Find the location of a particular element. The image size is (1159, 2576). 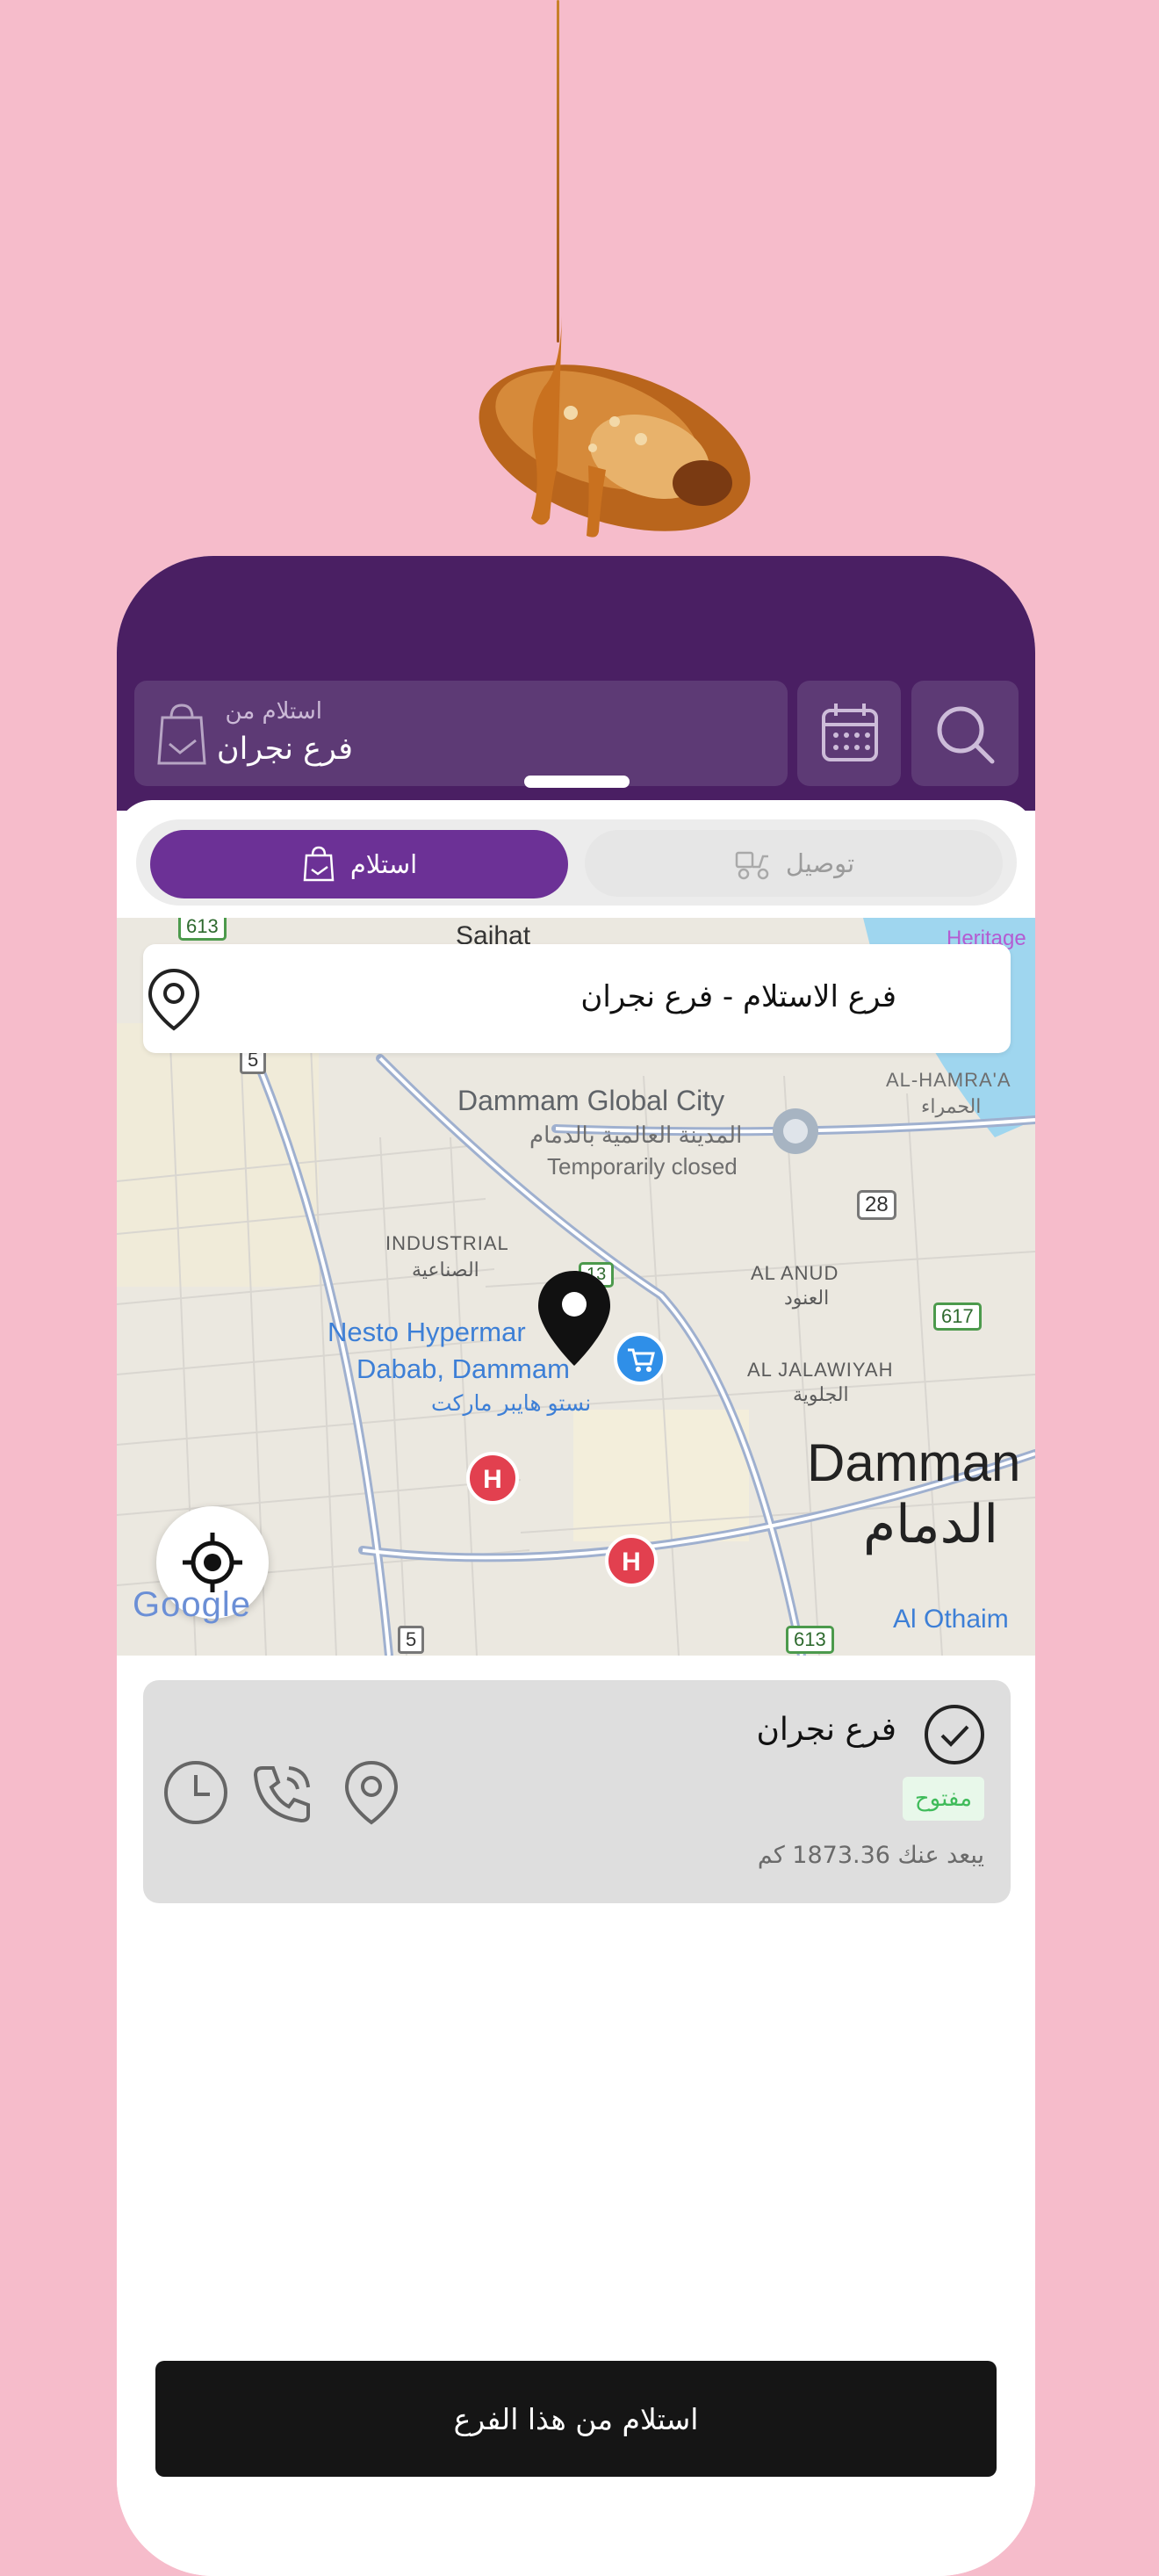

map-label: العنود is located at coordinates (807, 1298).